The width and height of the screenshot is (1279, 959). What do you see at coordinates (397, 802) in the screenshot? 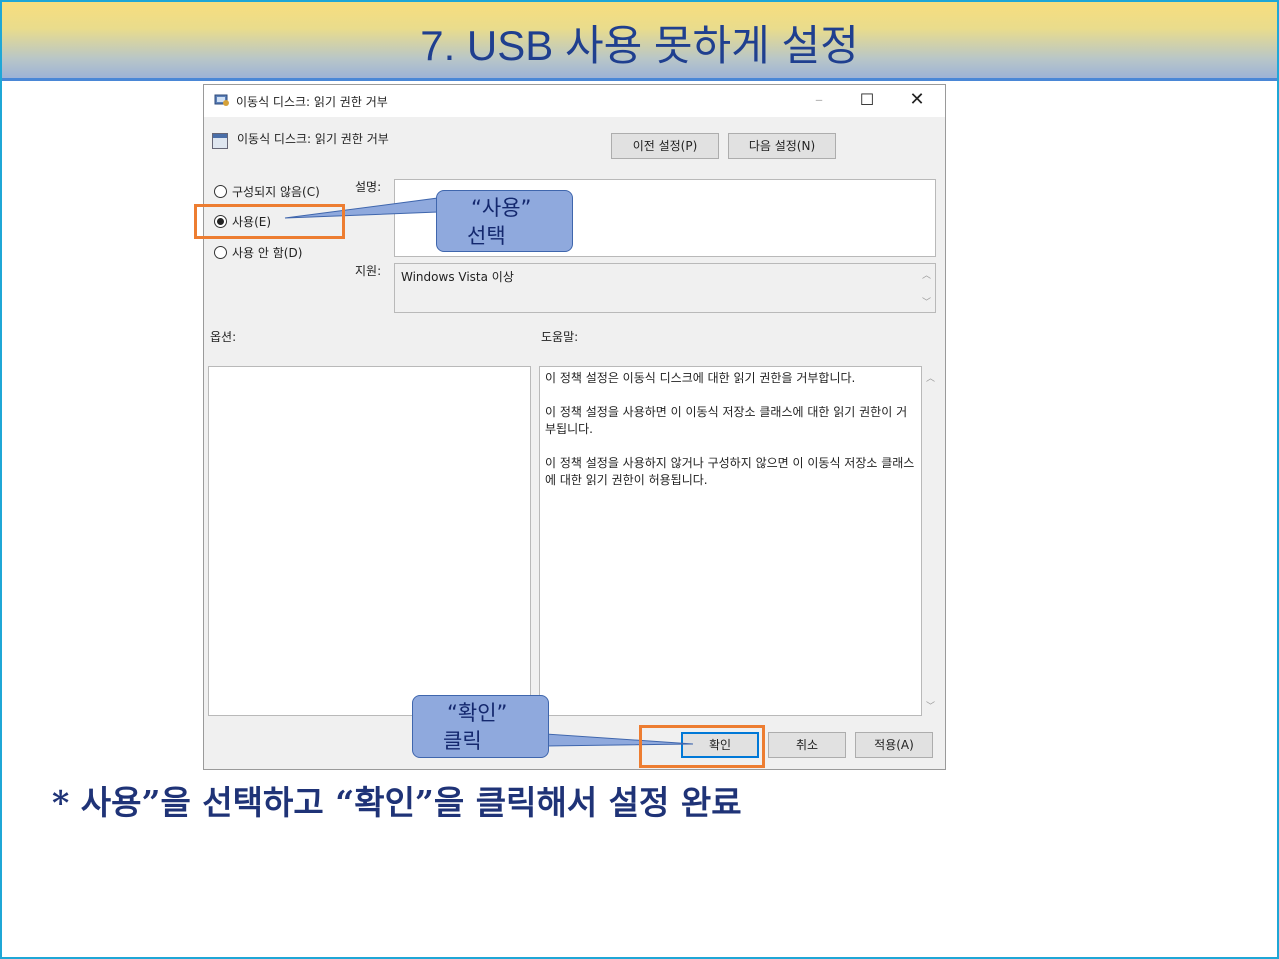
I see `instruction-note: * 사용”을 선택하고 “확인”을 클릭해서 설정 완료` at bounding box center [397, 802].